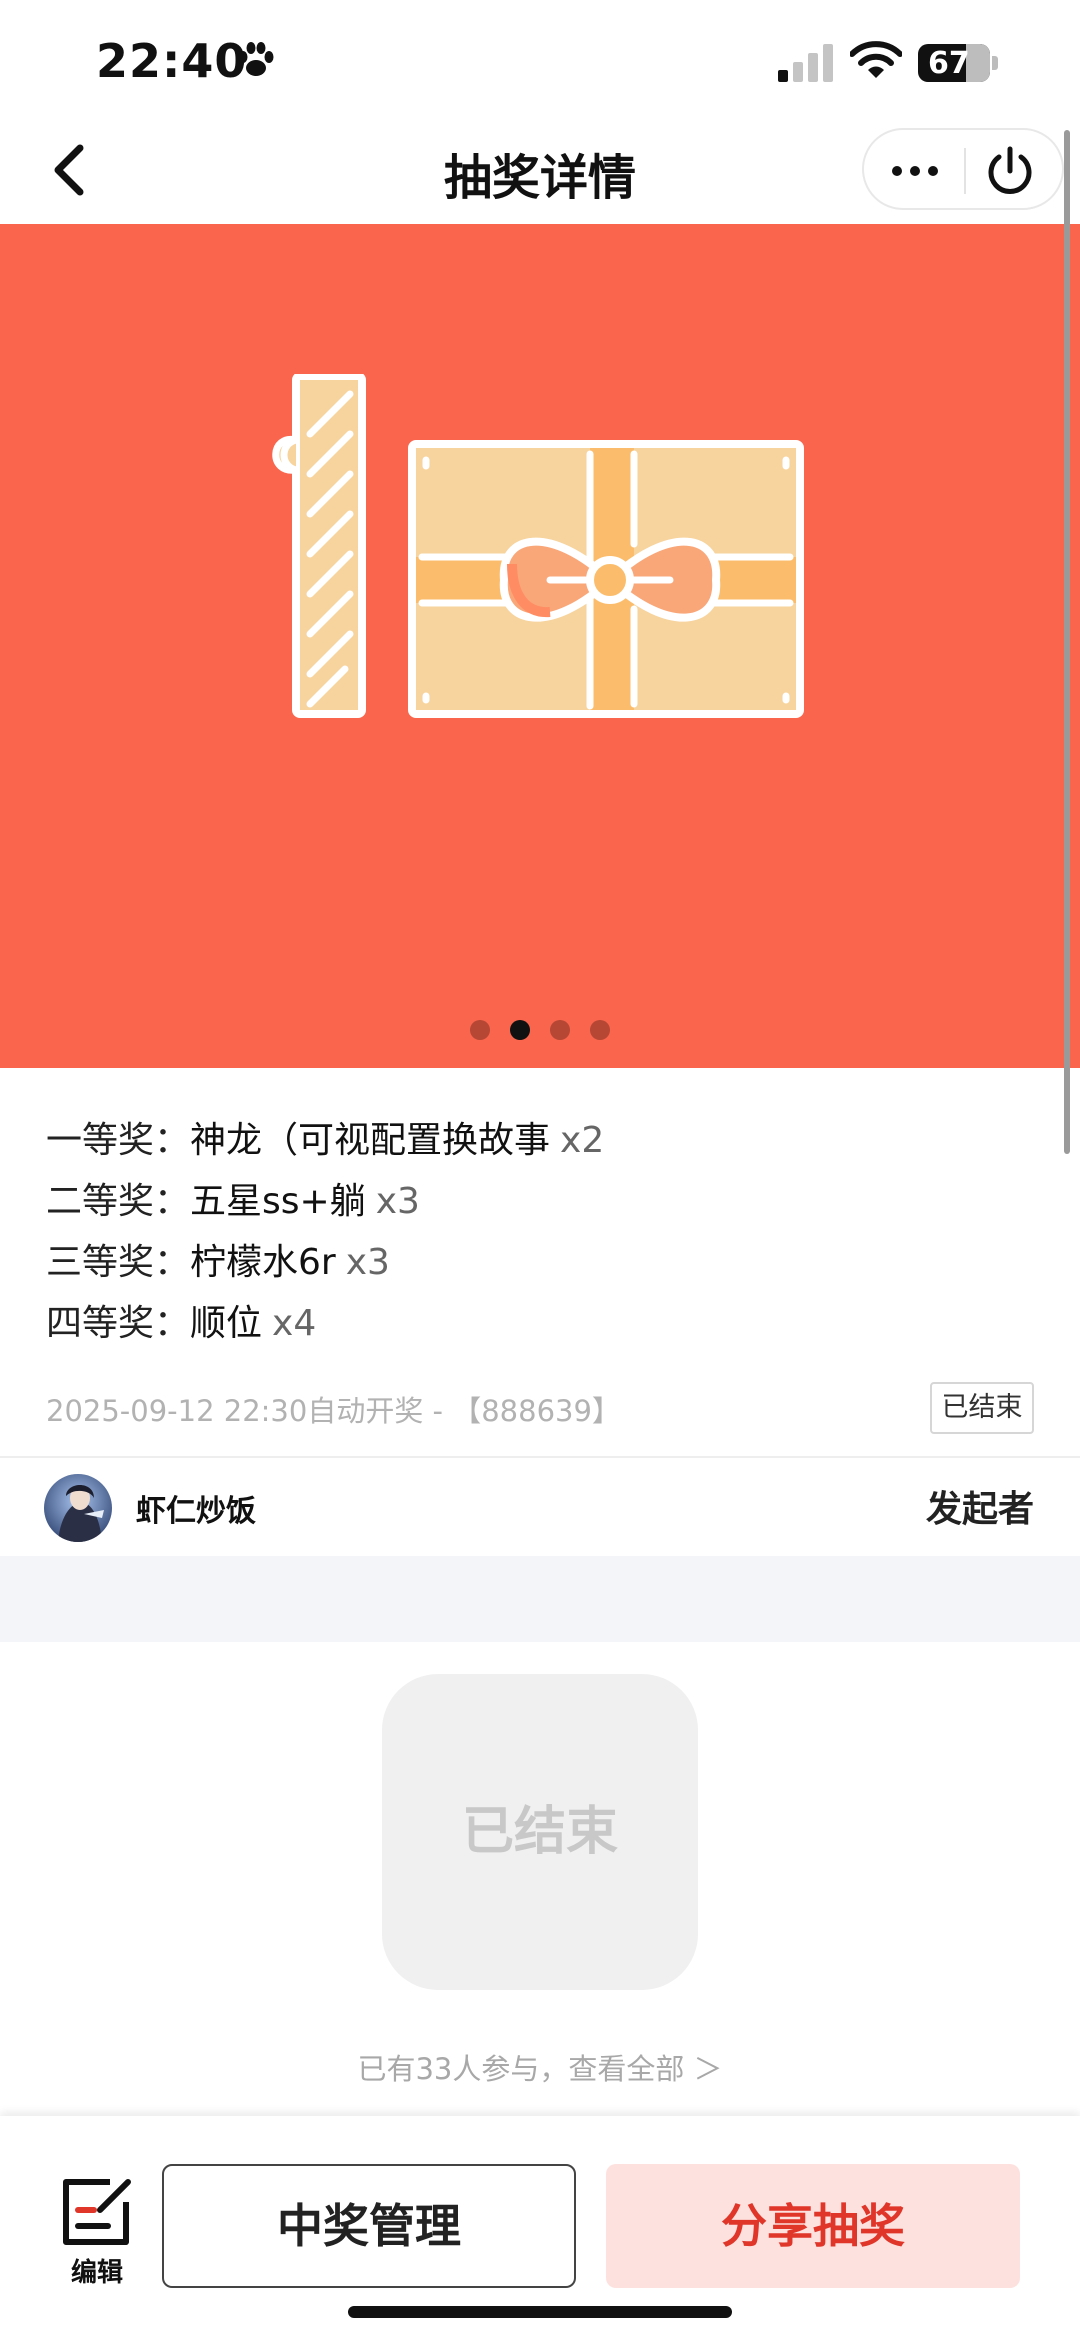 The height and width of the screenshot is (2337, 1080). I want to click on status-time: 22:40, so click(172, 61).